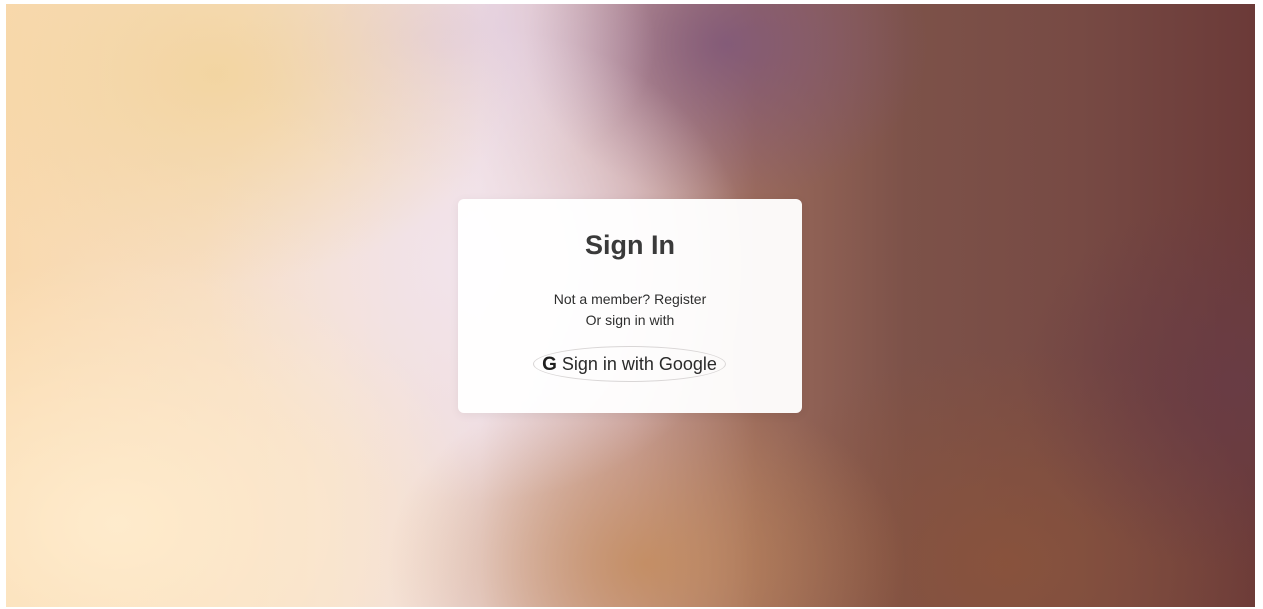 This screenshot has height=609, width=1263. What do you see at coordinates (680, 299) in the screenshot?
I see `register-link: Register` at bounding box center [680, 299].